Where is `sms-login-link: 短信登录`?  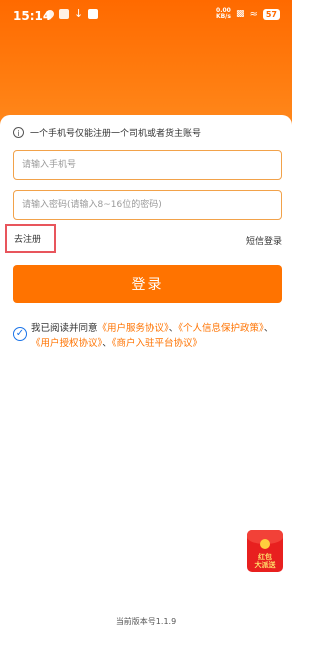 sms-login-link: 短信登录 is located at coordinates (264, 240).